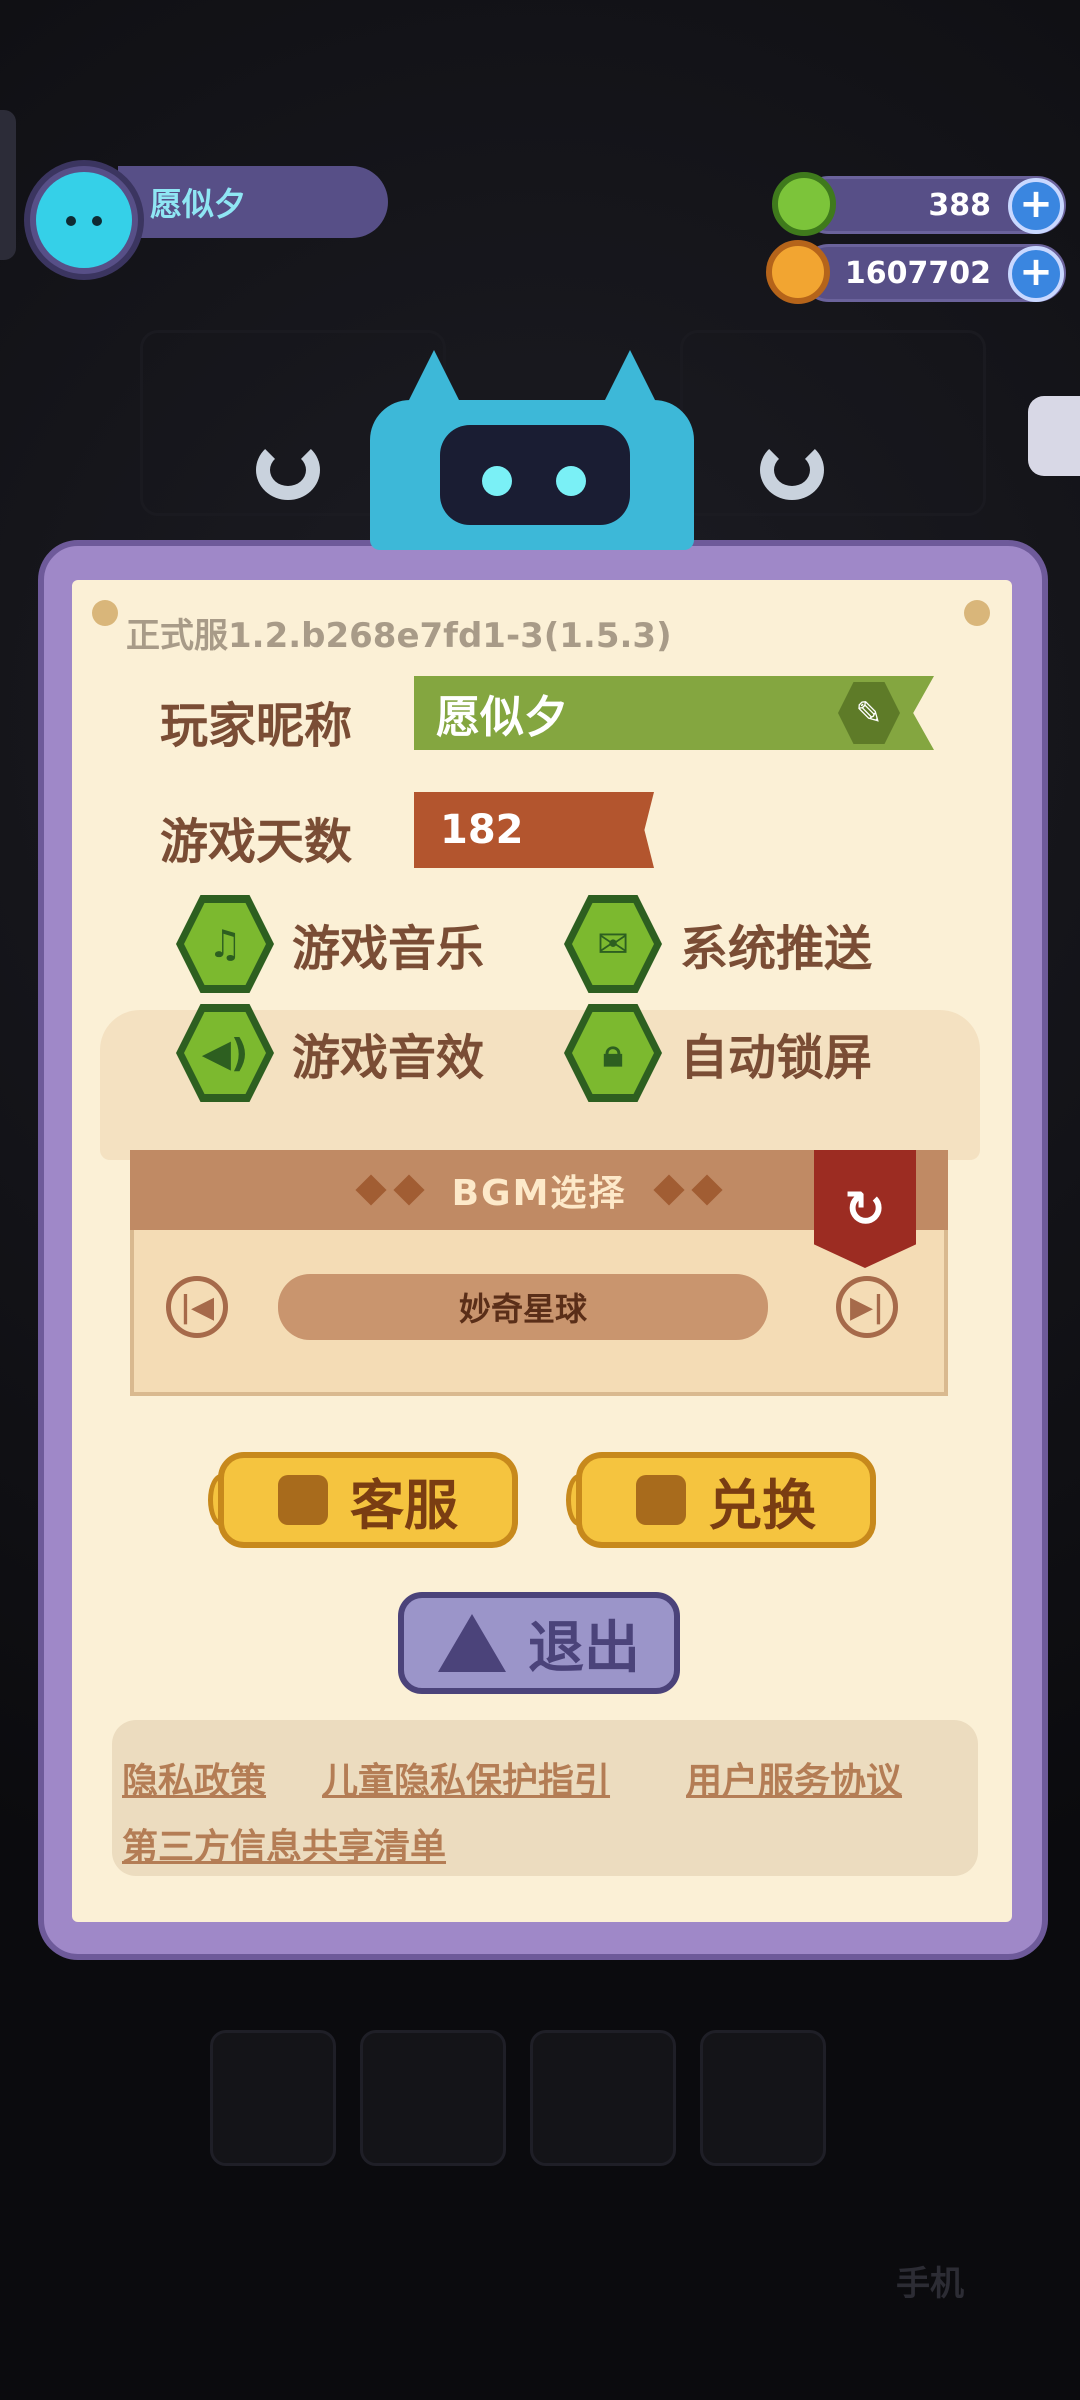 The width and height of the screenshot is (1080, 2400). Describe the element at coordinates (776, 1058) in the screenshot. I see `screen-lock-toggle-label: 自动锁屏` at that location.